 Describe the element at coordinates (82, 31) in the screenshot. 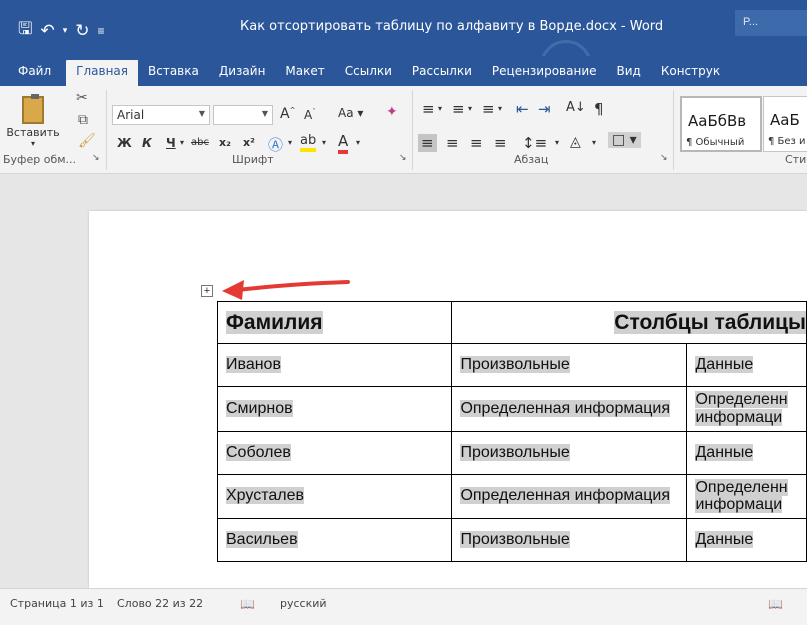

I see `redo-icon: ↻` at that location.